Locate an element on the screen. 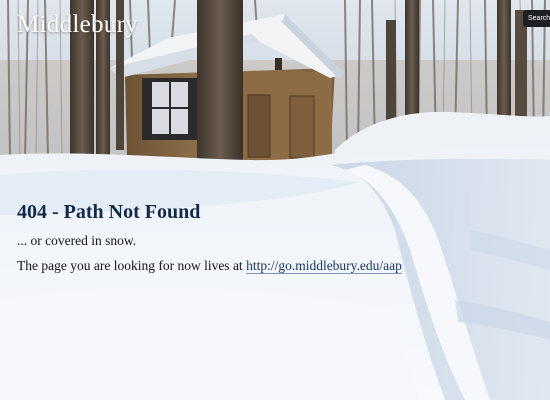 The image size is (550, 400). error-title: 404 - Path Not Found is located at coordinates (109, 212).